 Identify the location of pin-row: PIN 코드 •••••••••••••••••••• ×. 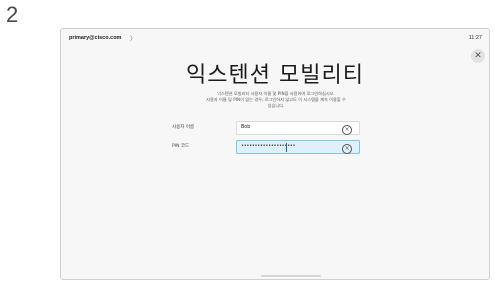
(275, 147).